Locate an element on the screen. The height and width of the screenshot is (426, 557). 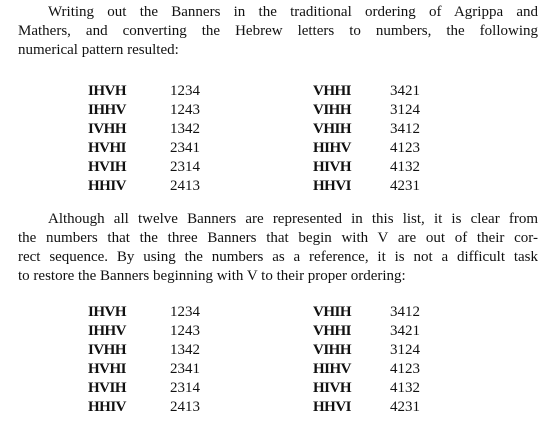
table-row: IVHH 1342 VHIH 3412 is located at coordinates (278, 129).